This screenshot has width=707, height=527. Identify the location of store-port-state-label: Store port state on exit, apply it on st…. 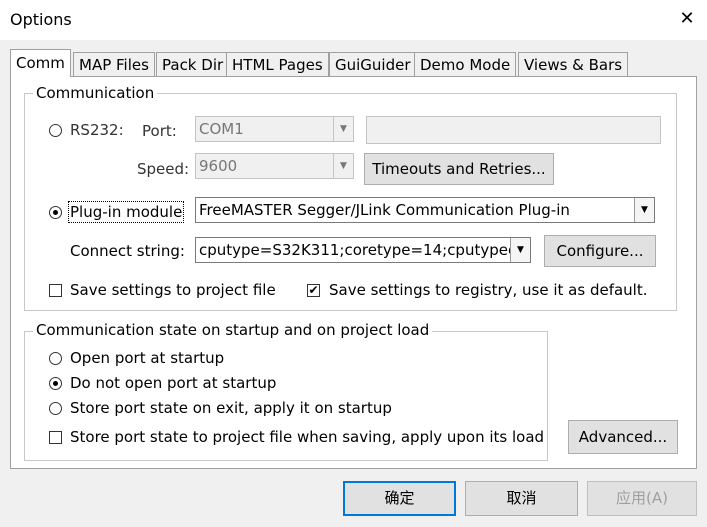
(231, 408).